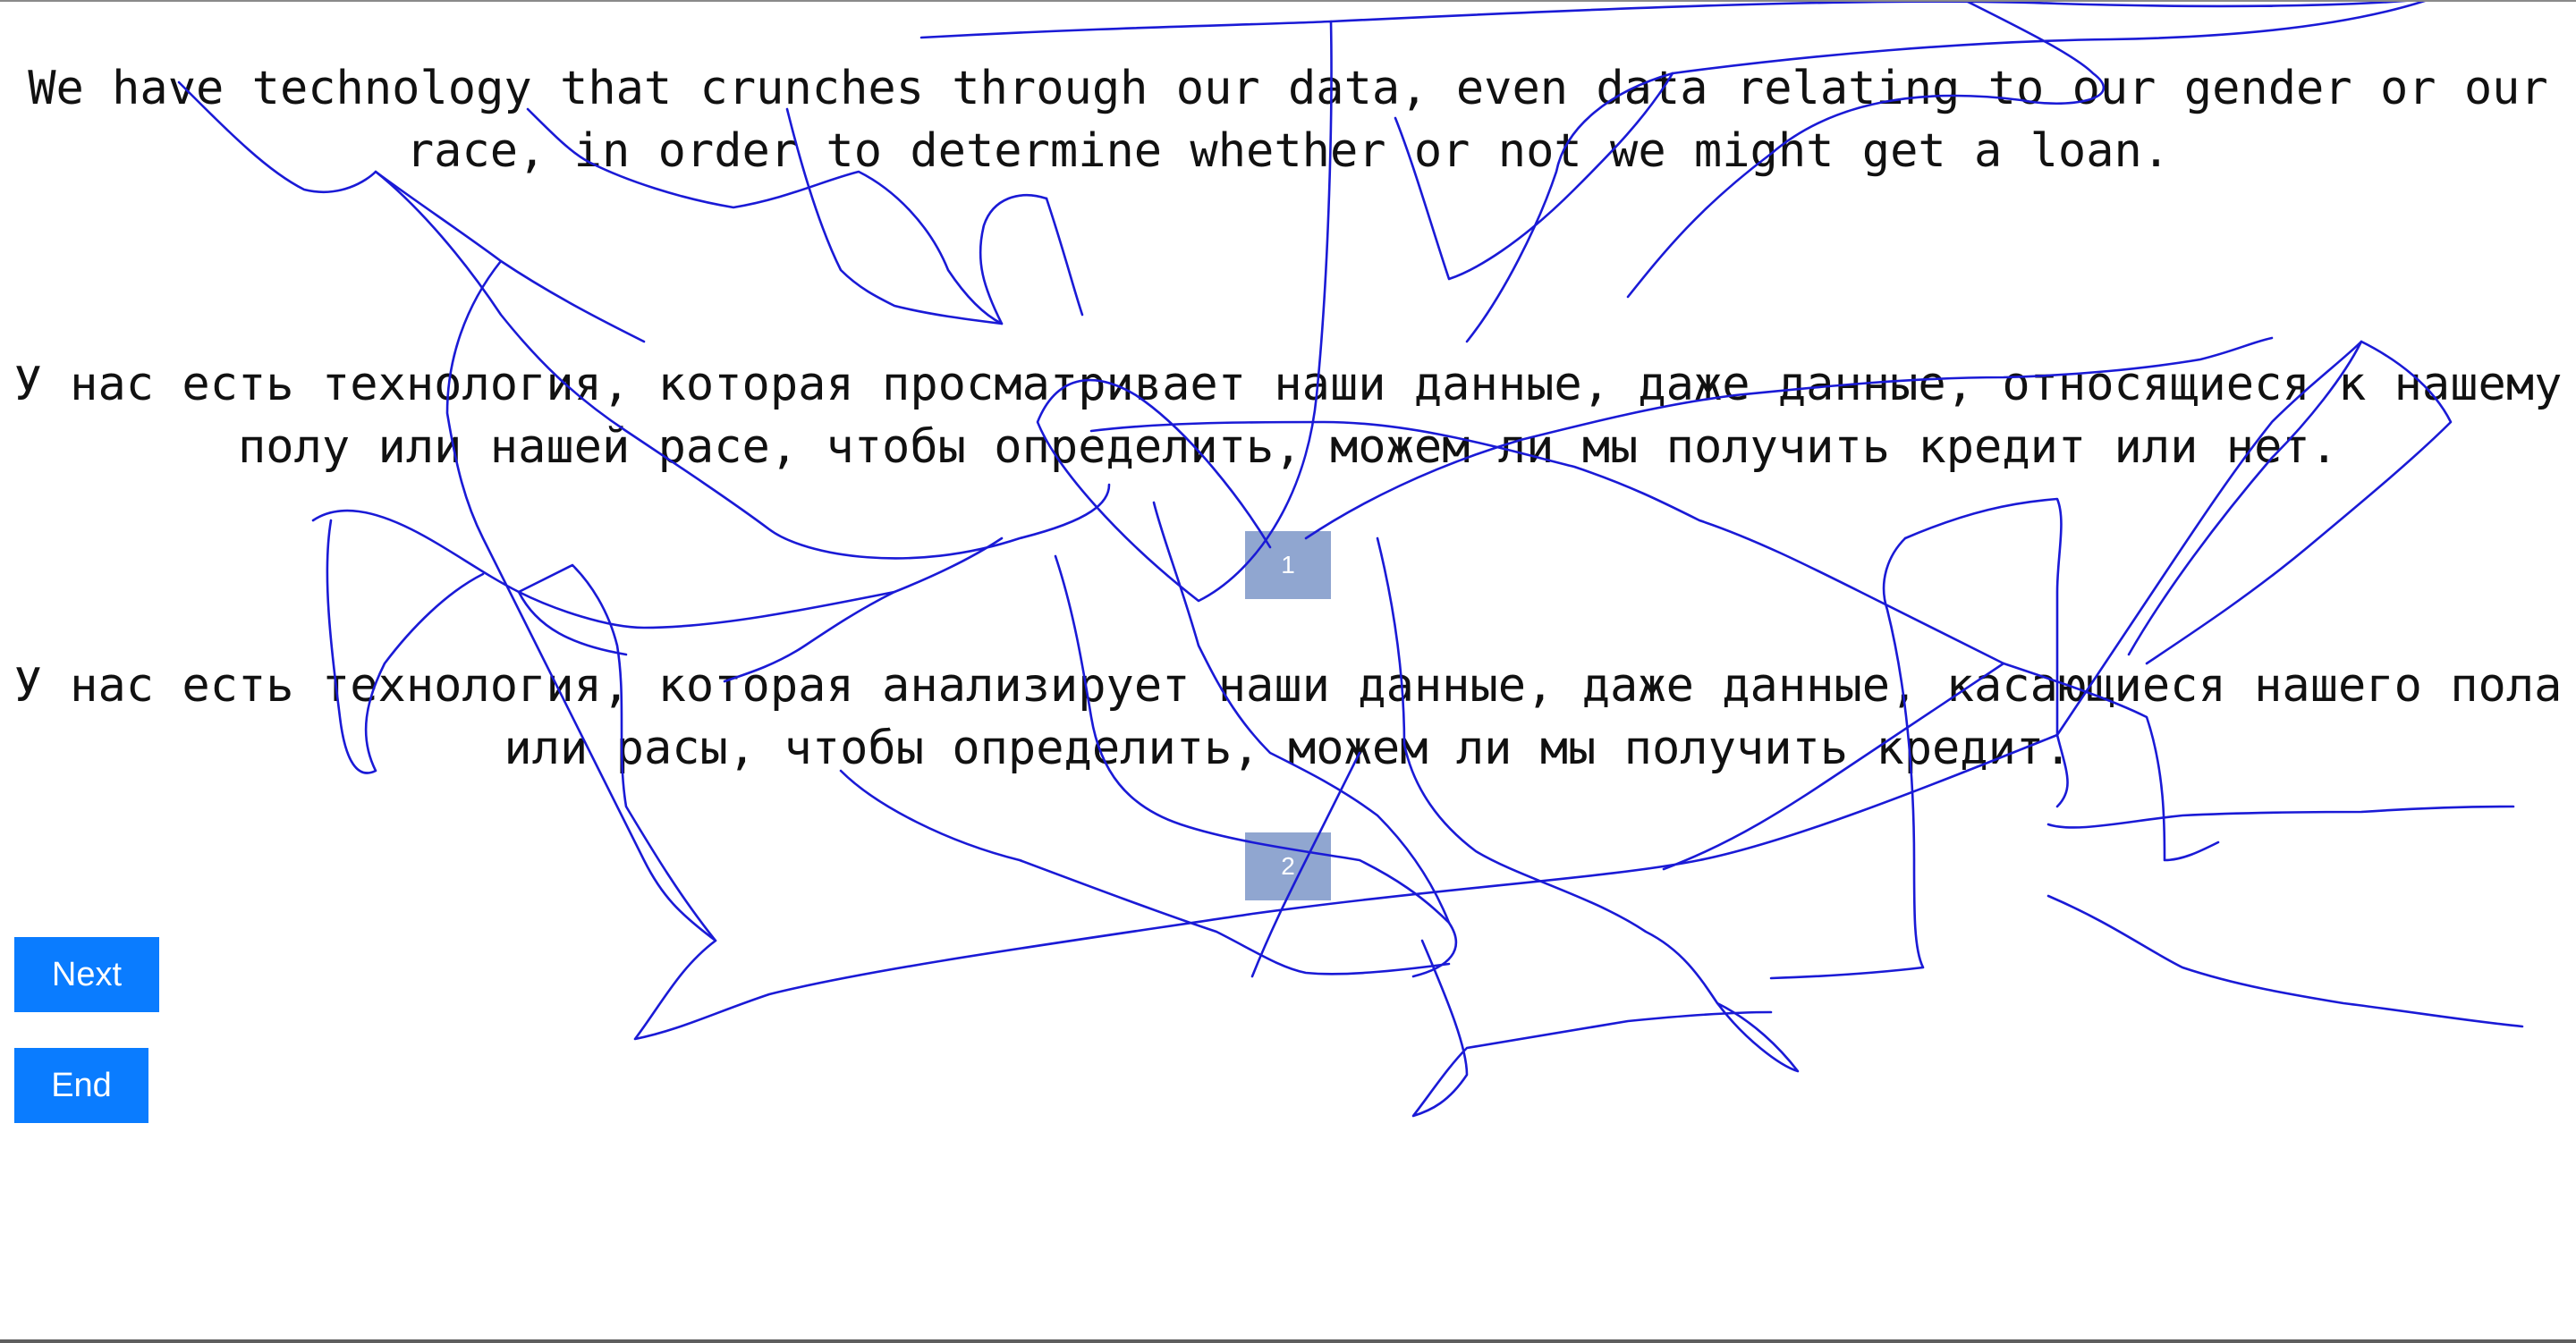 The image size is (2576, 1343). What do you see at coordinates (86, 974) in the screenshot?
I see `next-button: Next` at bounding box center [86, 974].